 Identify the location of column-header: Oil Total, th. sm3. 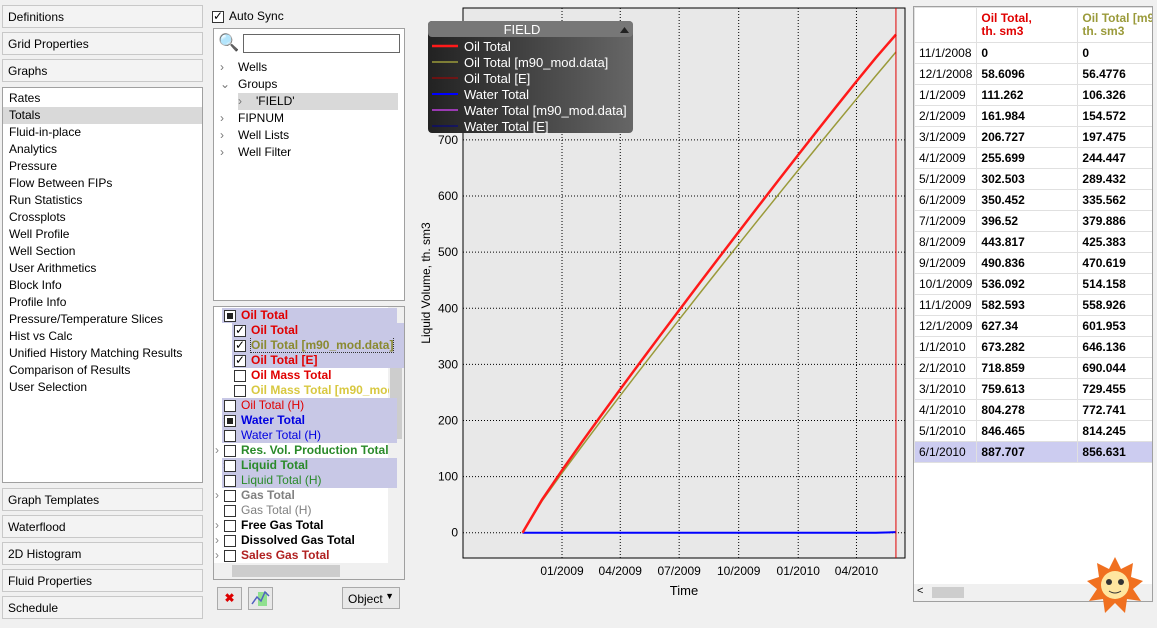
(1027, 25).